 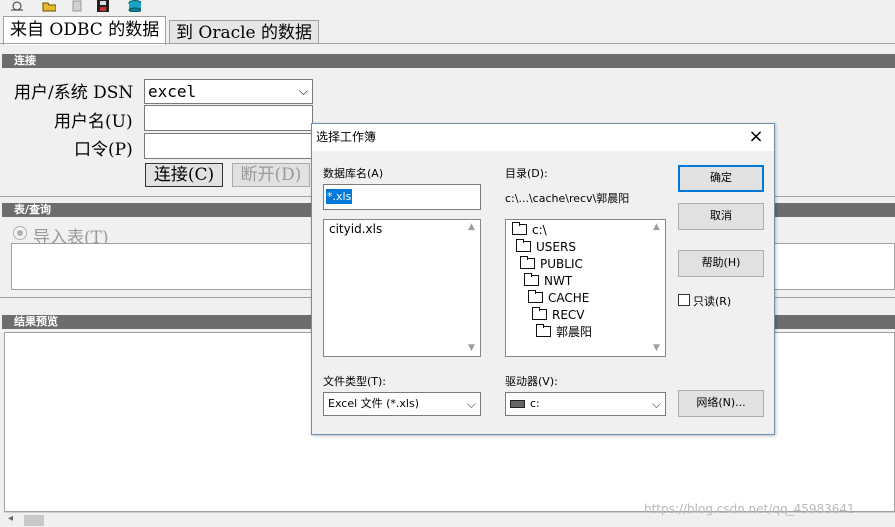 What do you see at coordinates (721, 263) in the screenshot?
I see `help-button: 帮助(H)` at bounding box center [721, 263].